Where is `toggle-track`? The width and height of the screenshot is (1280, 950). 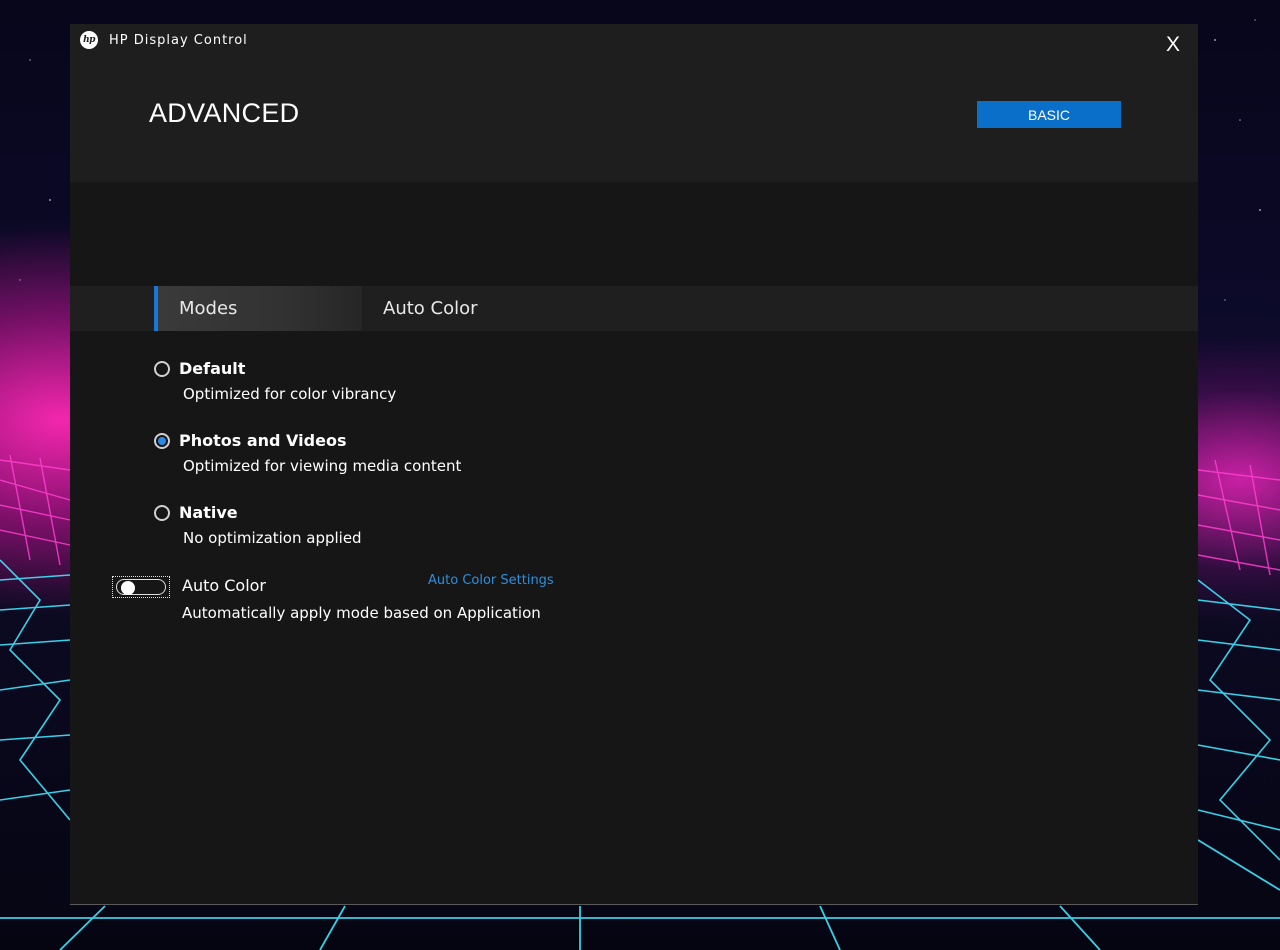 toggle-track is located at coordinates (141, 587).